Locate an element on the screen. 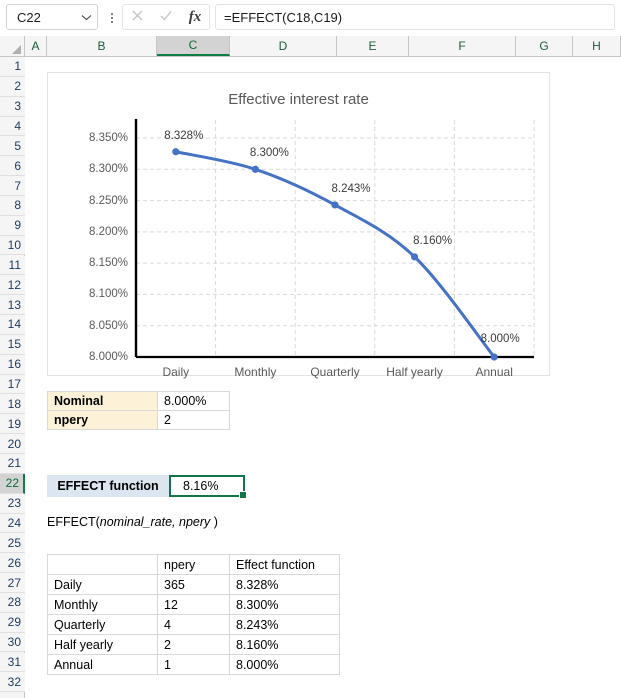 Image resolution: width=621 pixels, height=698 pixels. column-header-h: H is located at coordinates (597, 46).